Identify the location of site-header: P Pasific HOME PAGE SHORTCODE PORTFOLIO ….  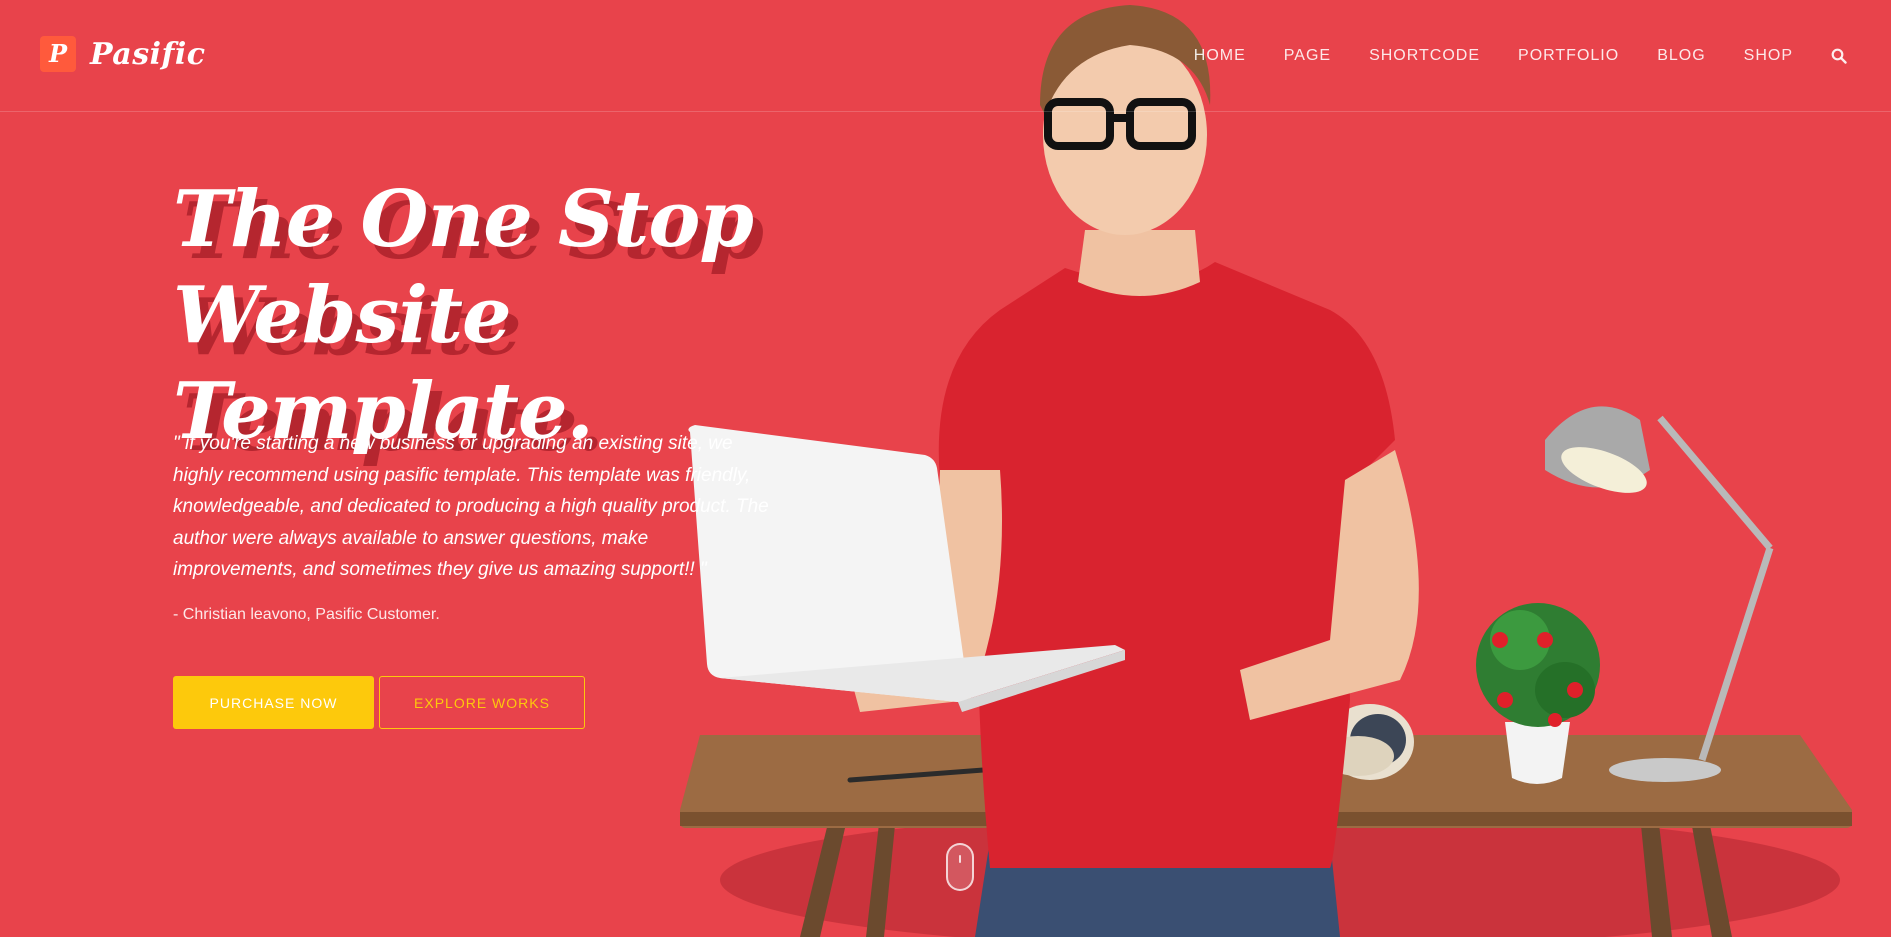
(945, 56).